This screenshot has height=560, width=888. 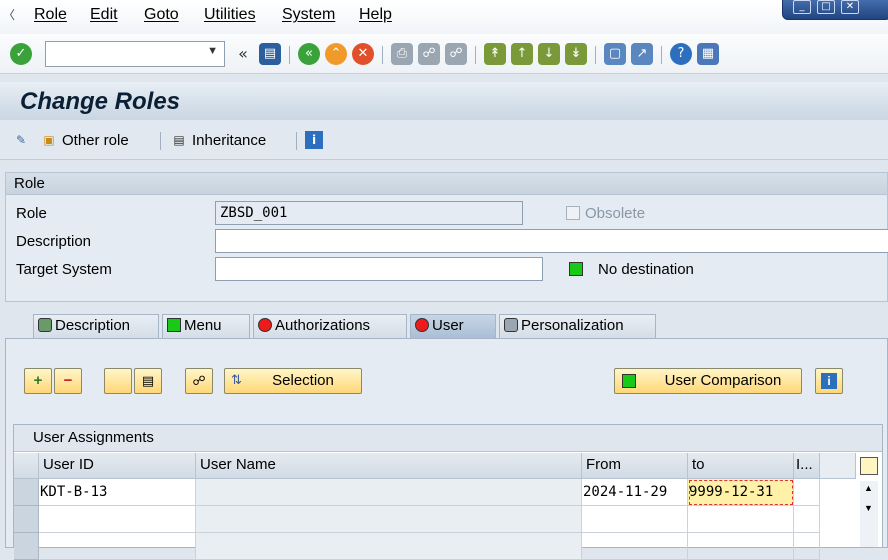 What do you see at coordinates (179, 140) in the screenshot?
I see `inheritance-icon: ▤` at bounding box center [179, 140].